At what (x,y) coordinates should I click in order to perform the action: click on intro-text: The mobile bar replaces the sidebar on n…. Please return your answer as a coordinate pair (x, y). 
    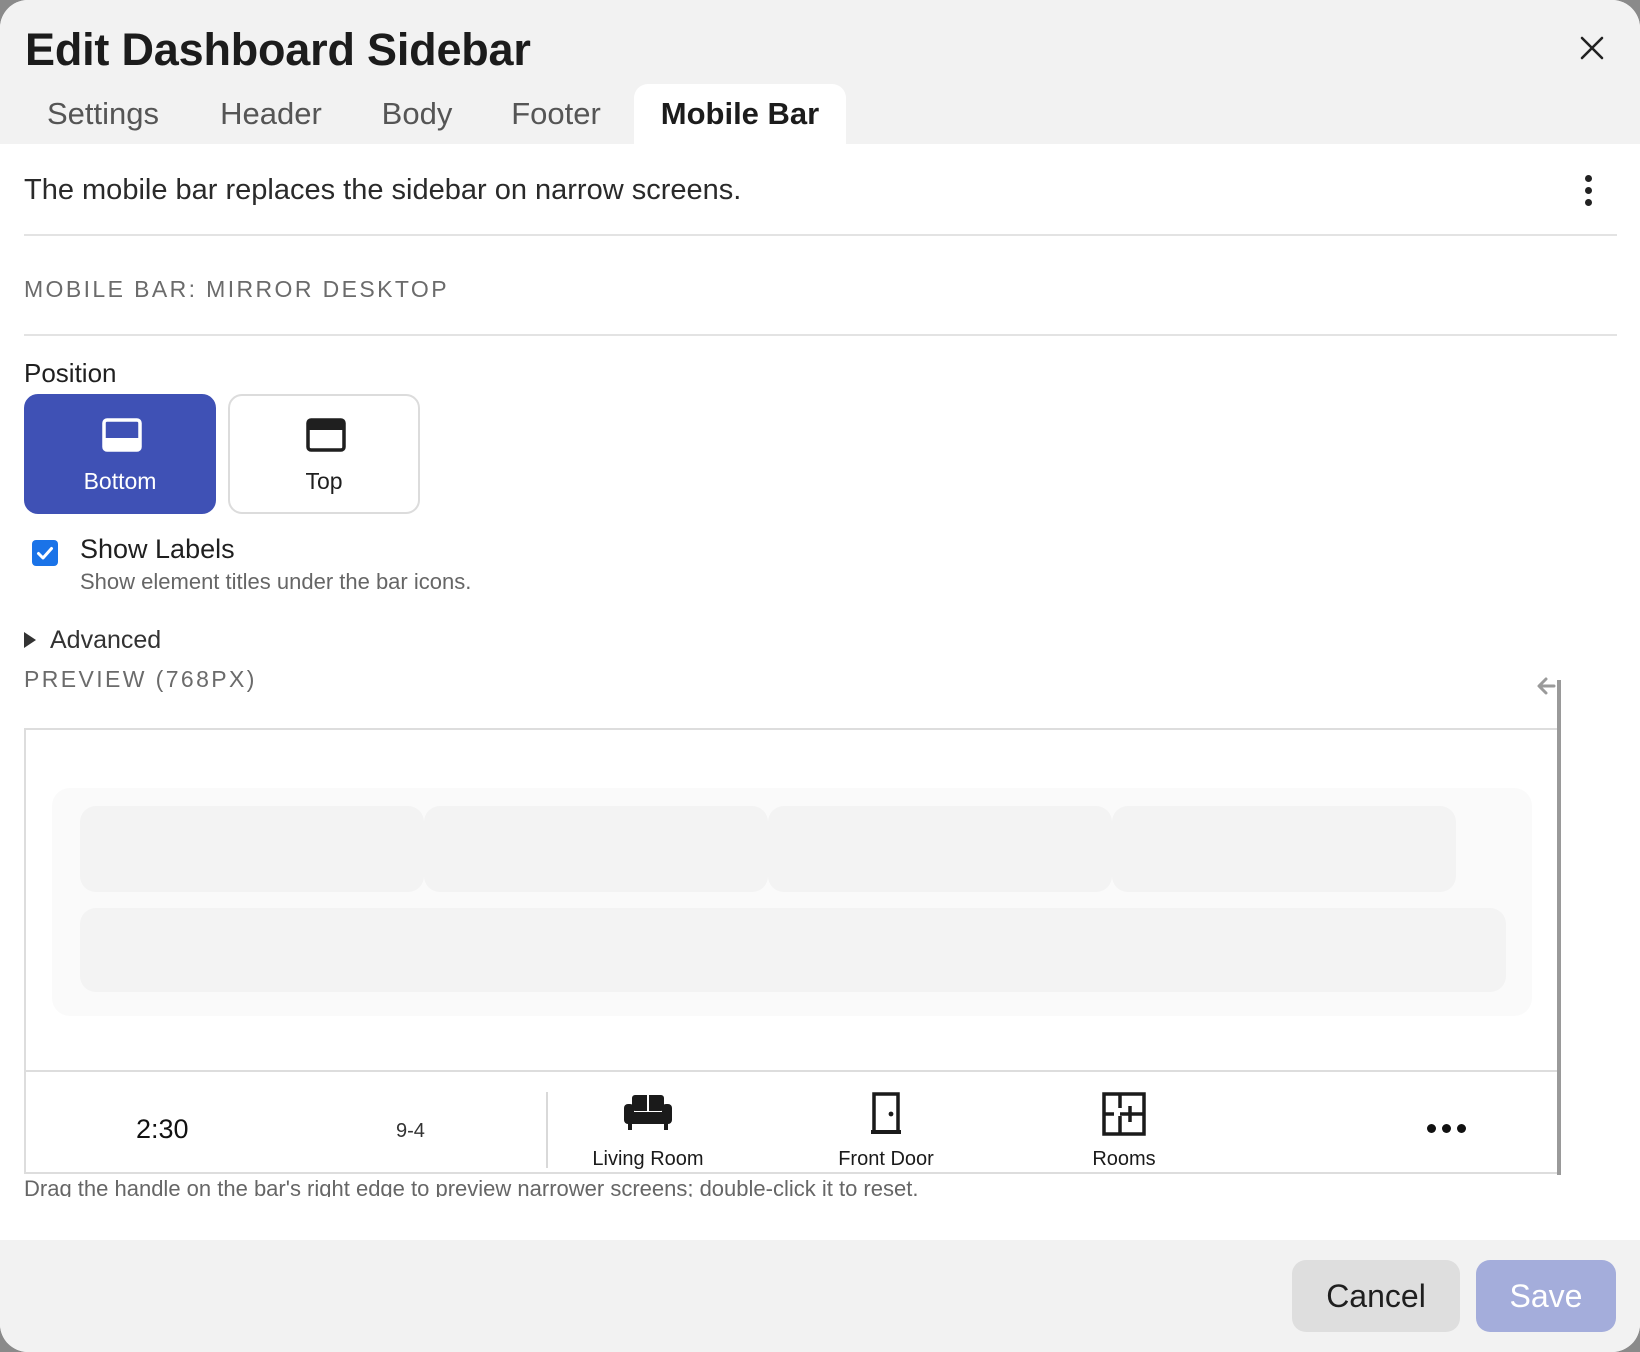
    Looking at the image, I should click on (383, 190).